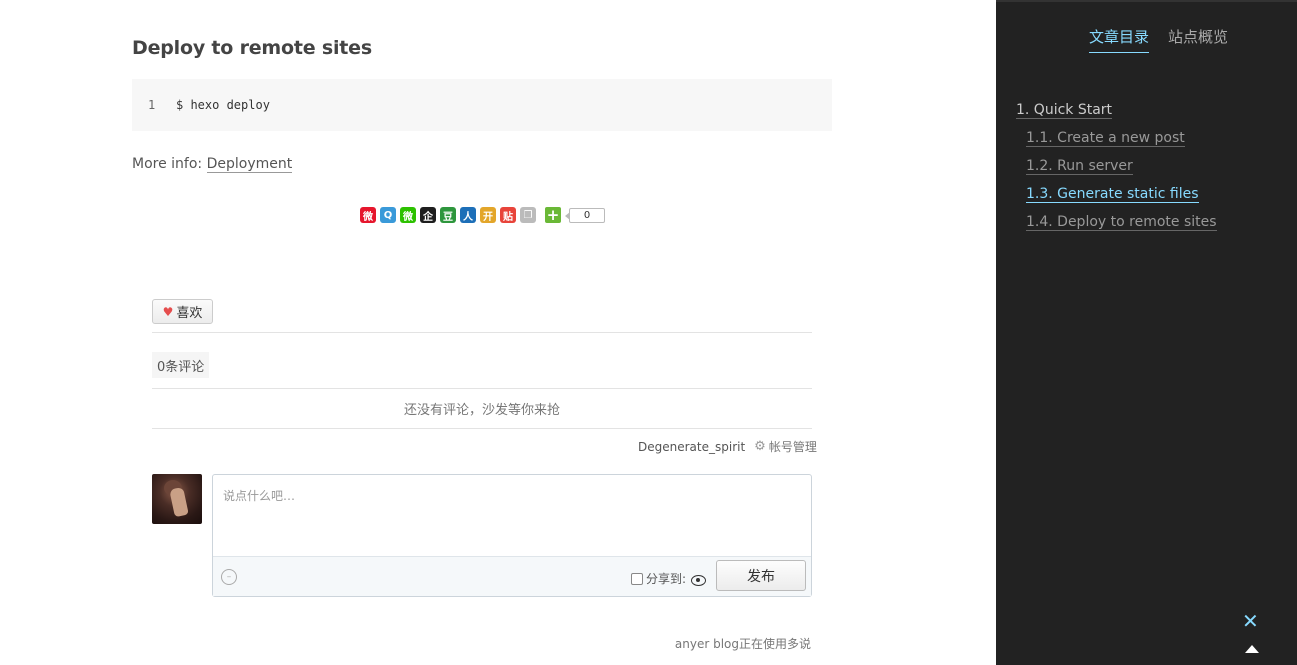 This screenshot has height=665, width=1297. Describe the element at coordinates (229, 577) in the screenshot. I see `emoji-icon: –` at that location.